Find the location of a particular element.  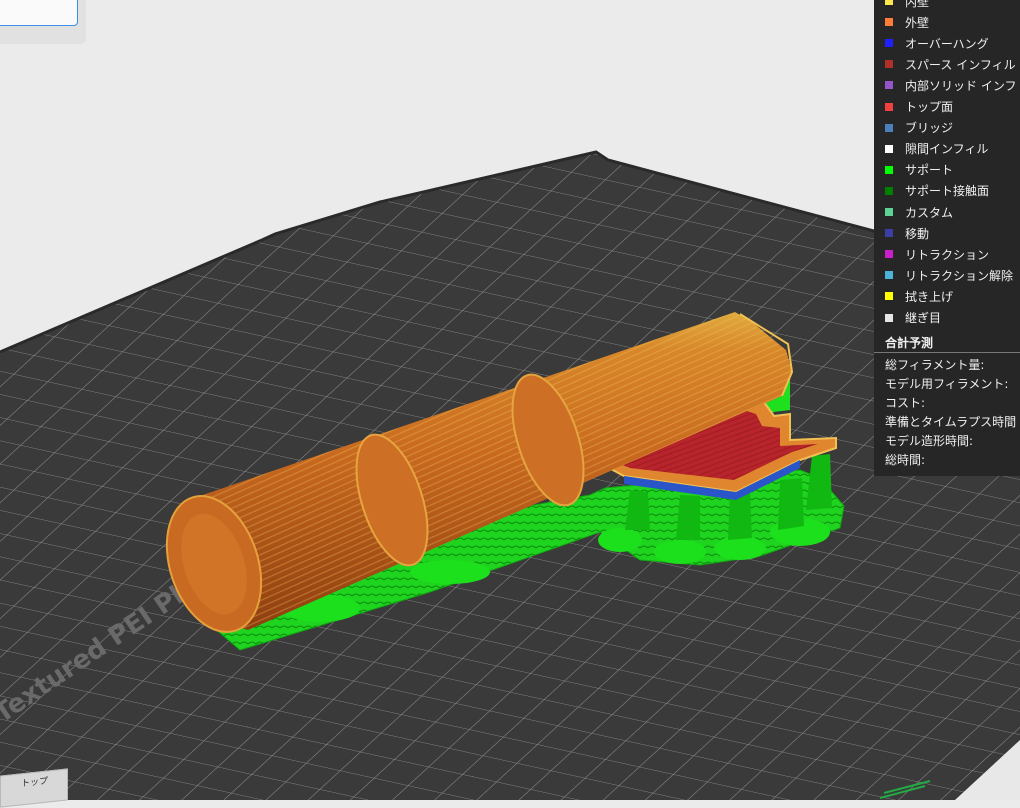

legend-item: 内壁 is located at coordinates (905, 5).